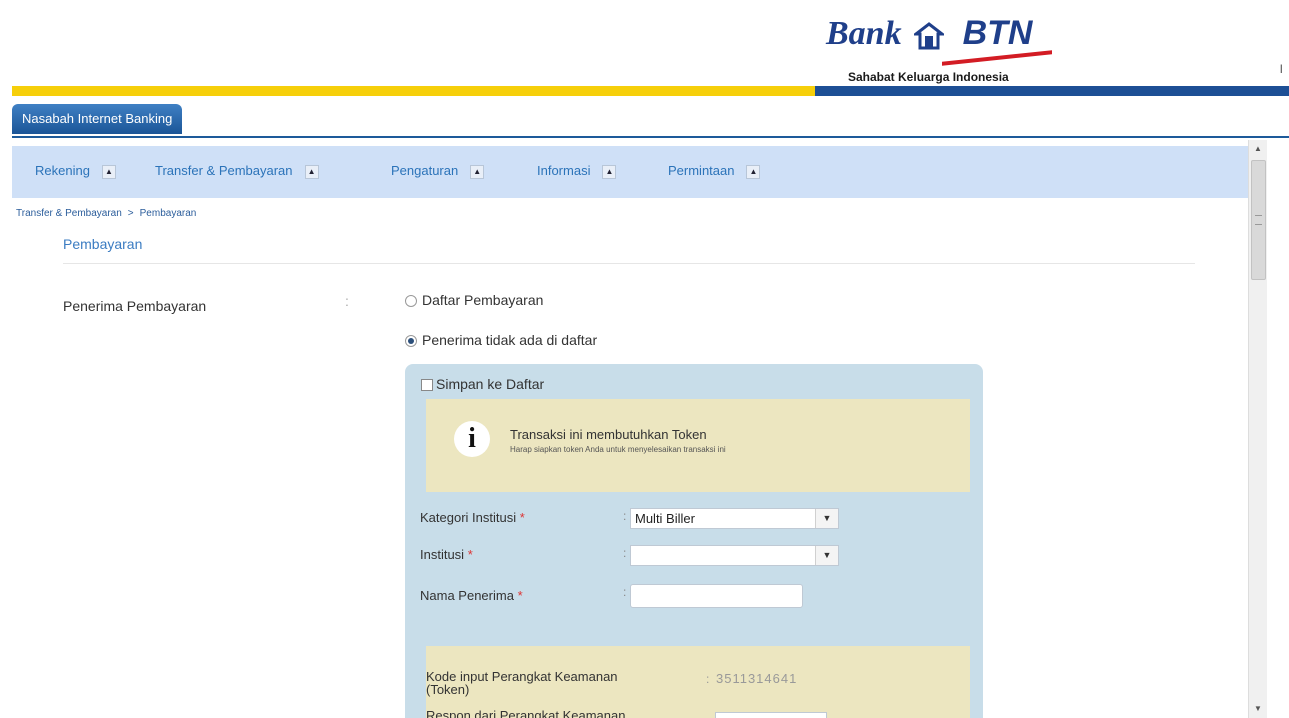 The image size is (1289, 718). I want to click on kategori-label-text: Kategori Institusi, so click(468, 517).